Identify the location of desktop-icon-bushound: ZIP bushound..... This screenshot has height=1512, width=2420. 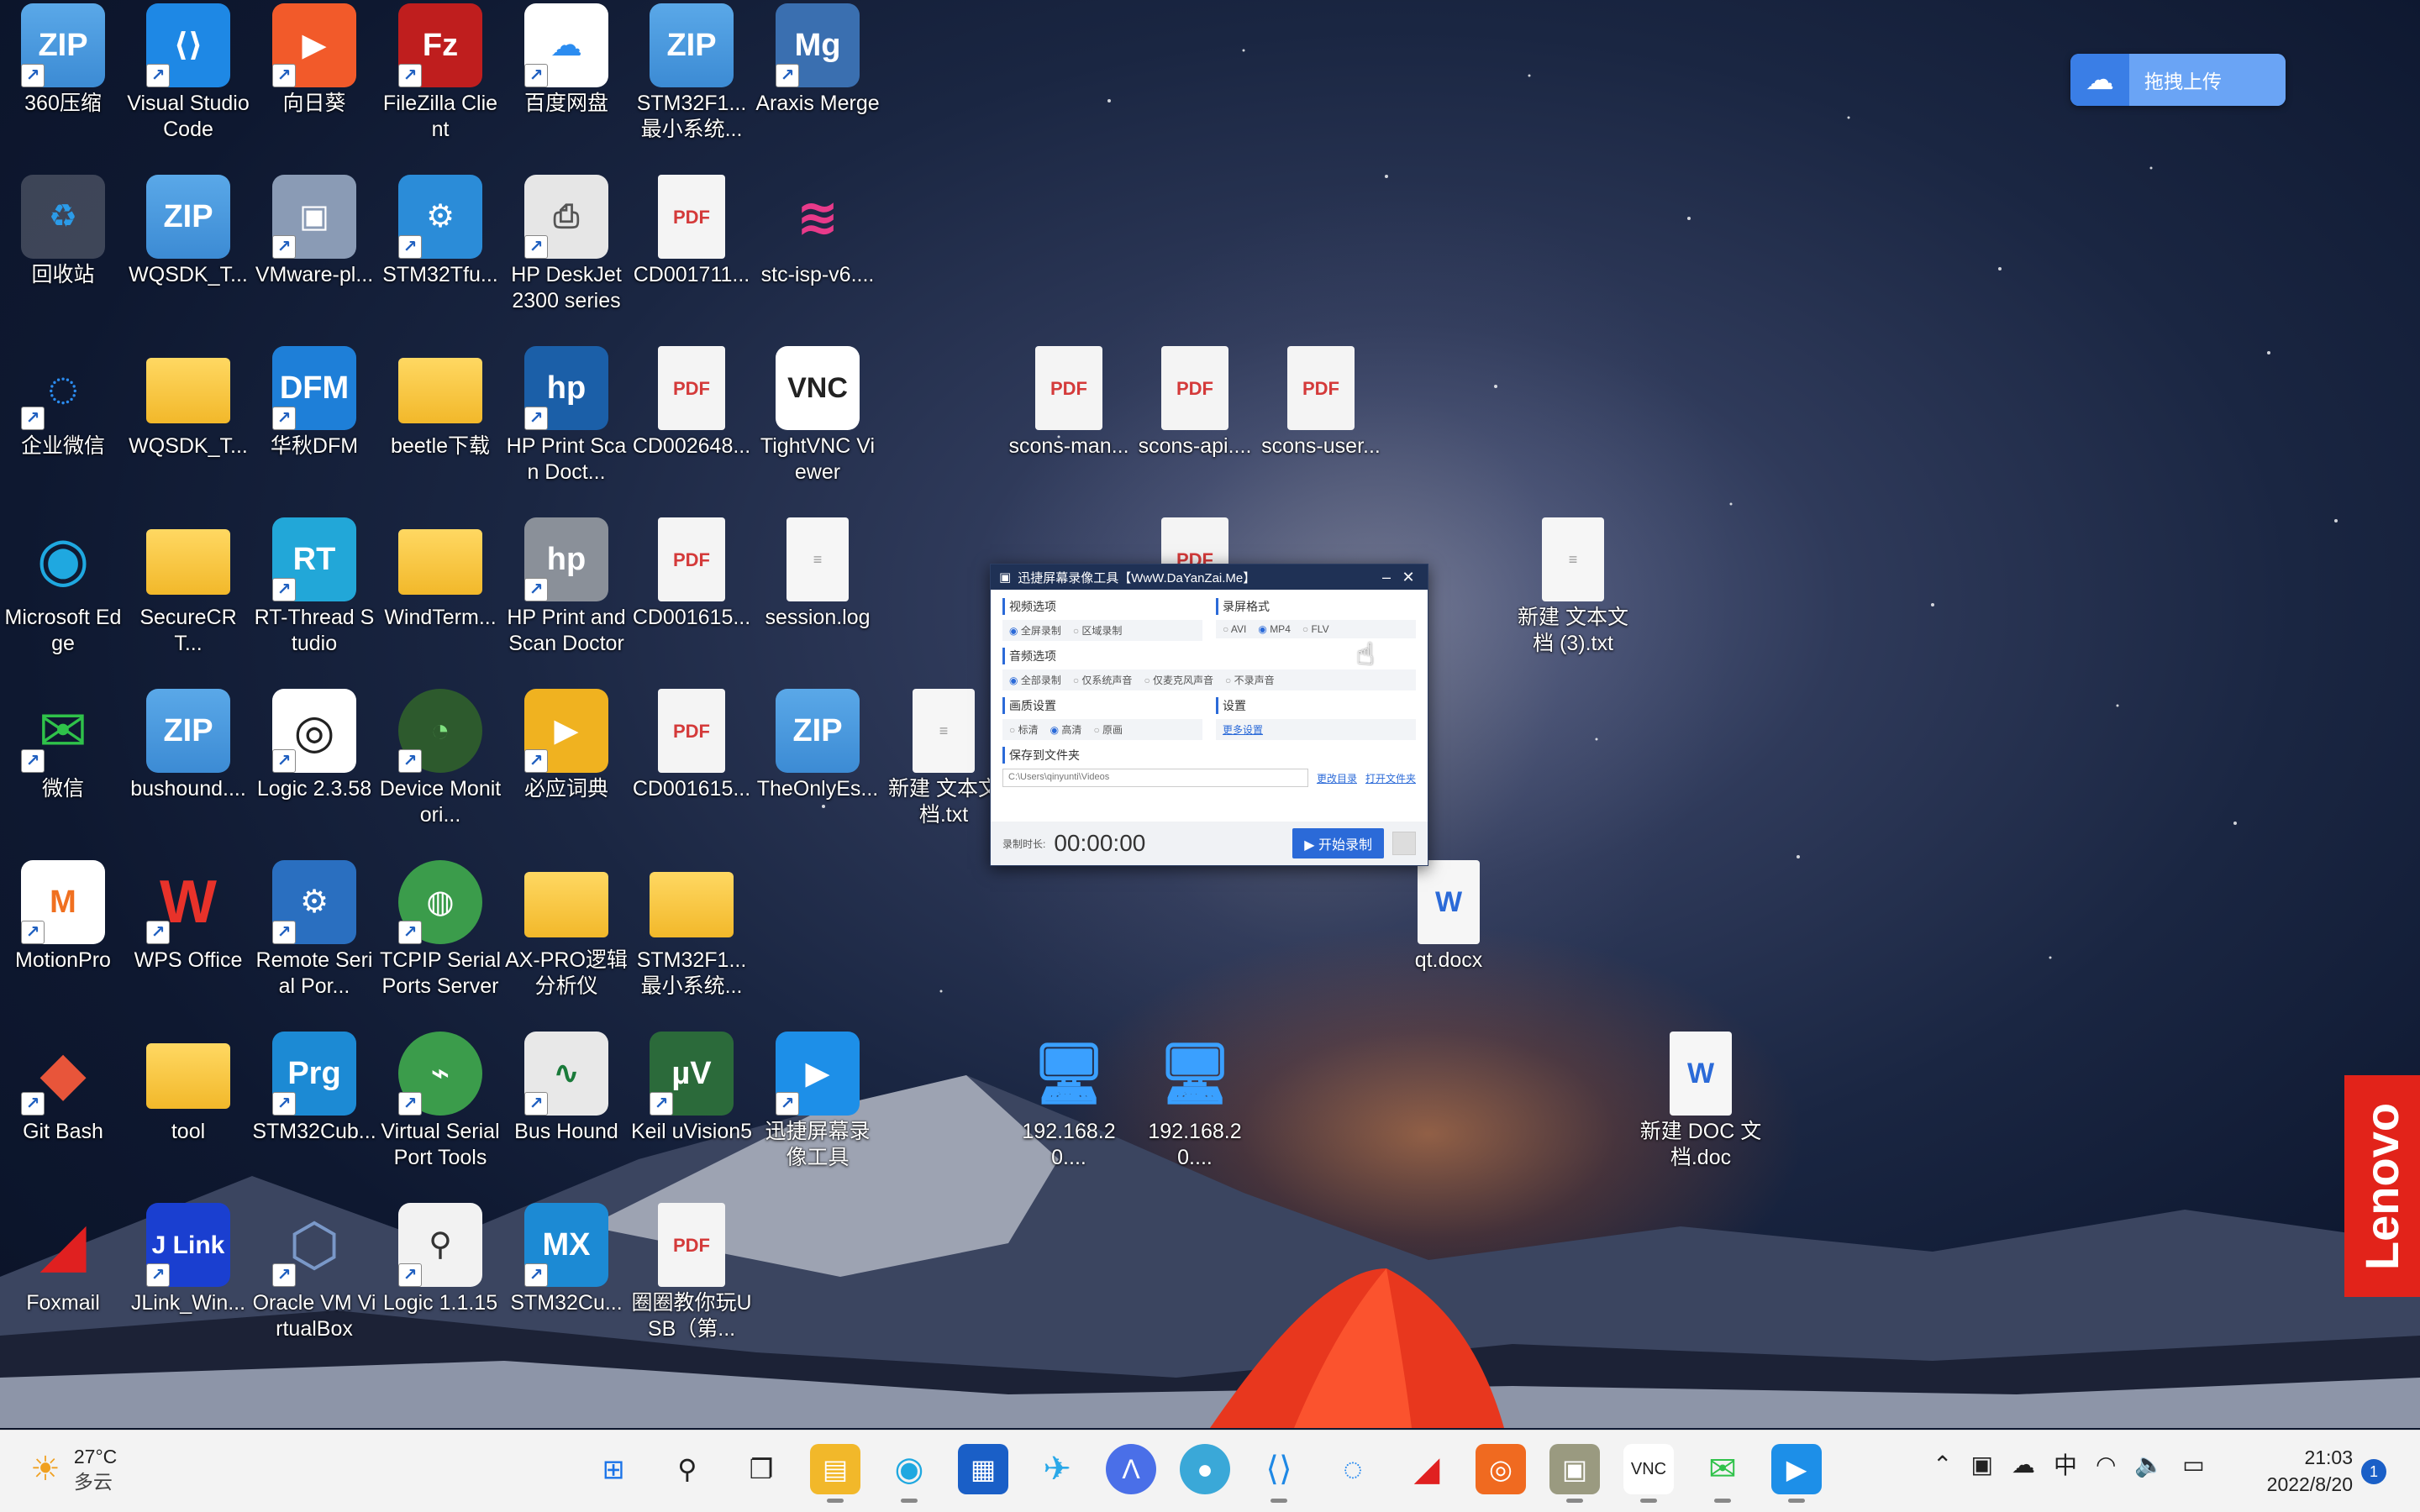
(188, 745).